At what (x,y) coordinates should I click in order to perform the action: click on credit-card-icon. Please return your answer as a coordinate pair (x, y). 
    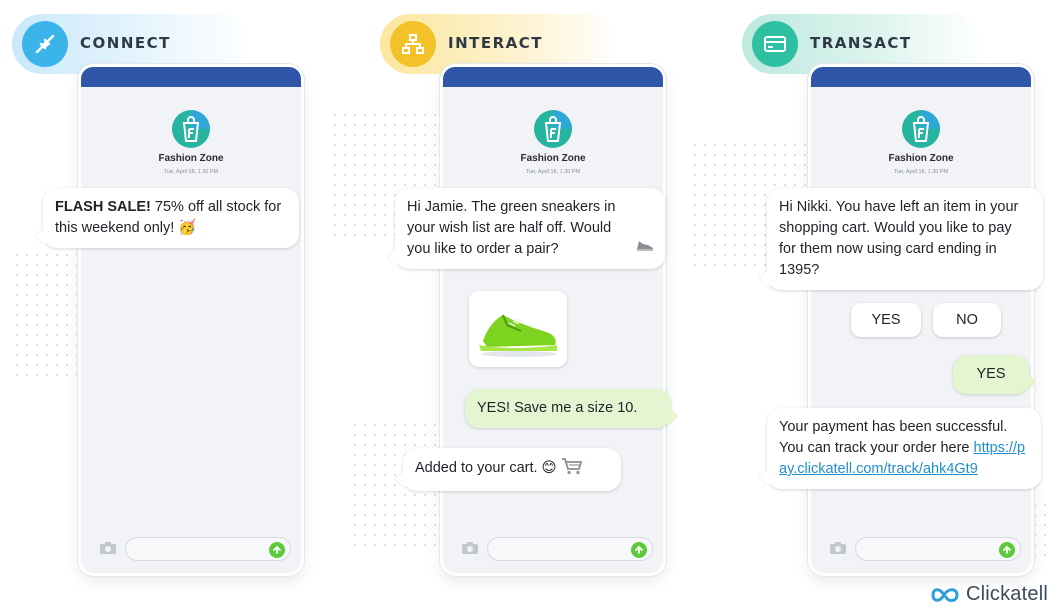
    Looking at the image, I should click on (775, 44).